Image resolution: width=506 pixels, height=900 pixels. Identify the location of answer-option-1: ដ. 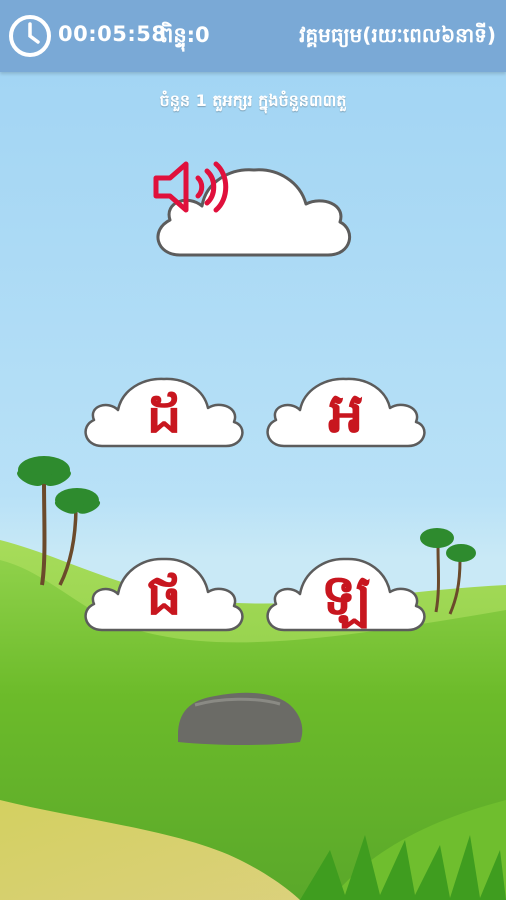
(164, 411).